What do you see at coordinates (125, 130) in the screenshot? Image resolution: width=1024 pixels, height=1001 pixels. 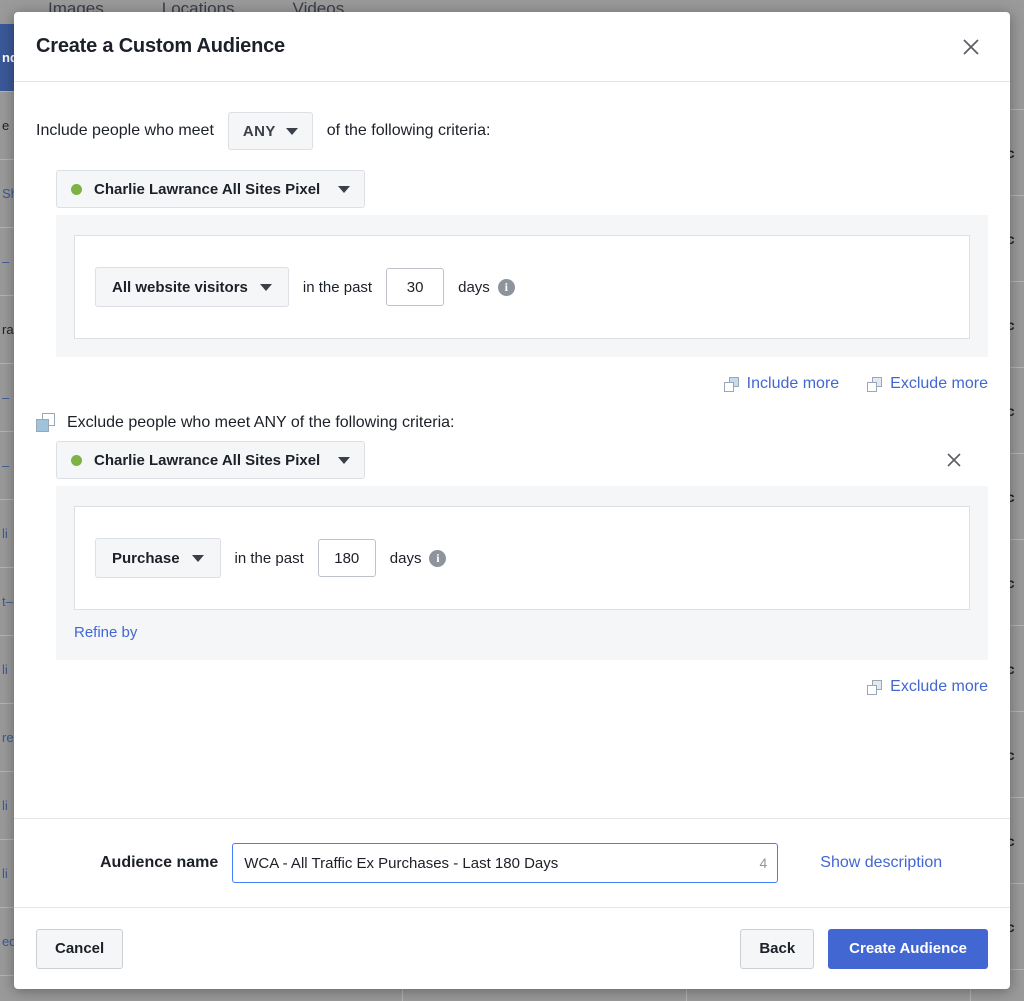 I see `include-prefix-label: Include people who meet` at bounding box center [125, 130].